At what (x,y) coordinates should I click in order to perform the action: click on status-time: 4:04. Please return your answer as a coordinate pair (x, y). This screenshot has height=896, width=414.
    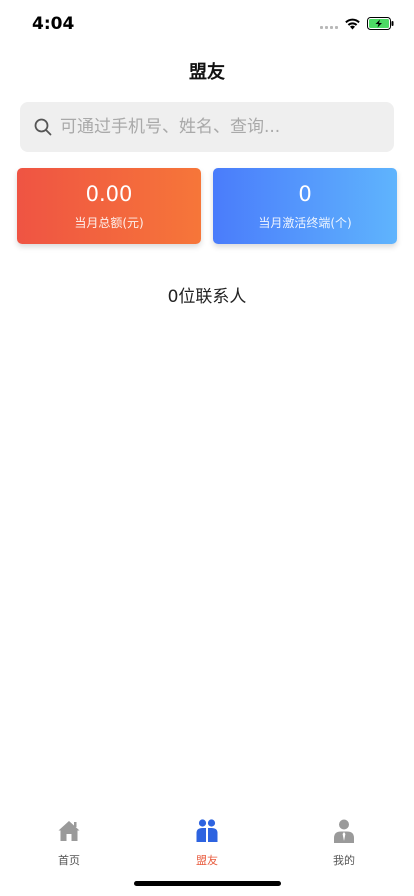
    Looking at the image, I should click on (53, 24).